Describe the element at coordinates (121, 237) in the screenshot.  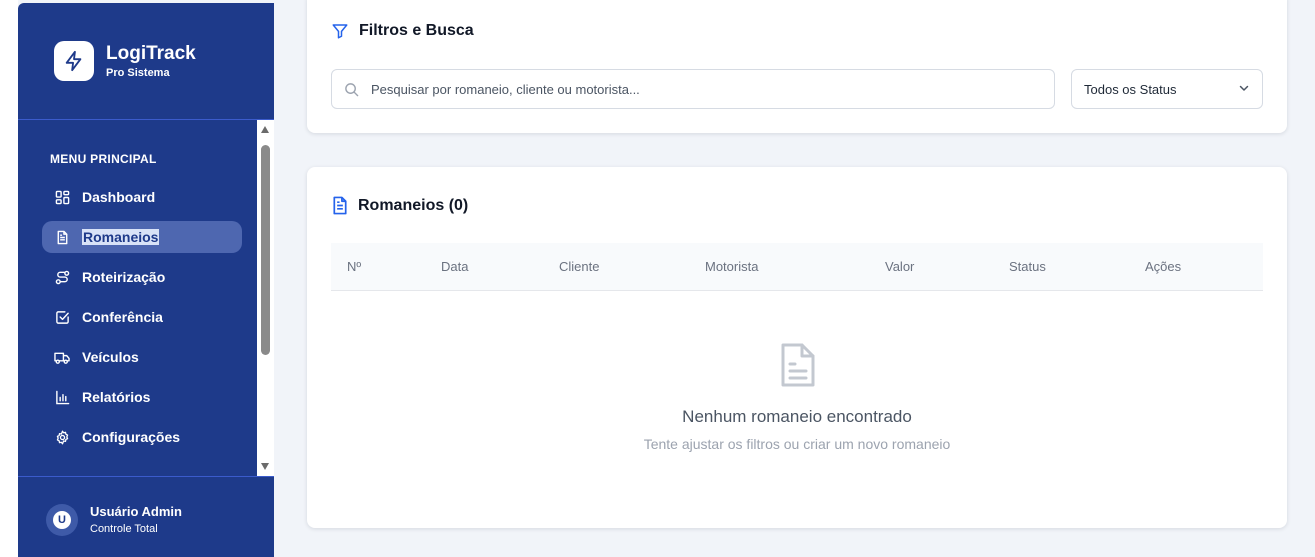
I see `sidebar-item-label: Romaneios` at that location.